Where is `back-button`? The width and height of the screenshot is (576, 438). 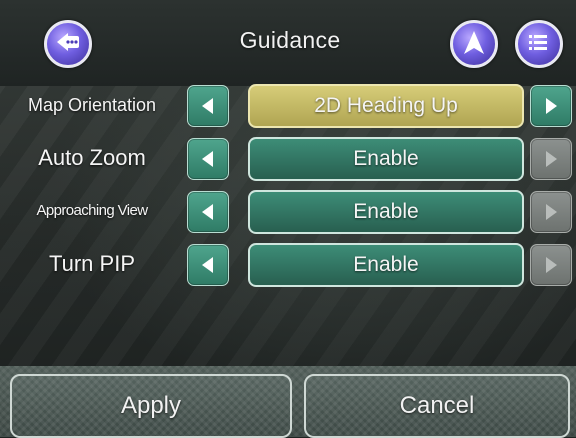
back-button is located at coordinates (68, 44).